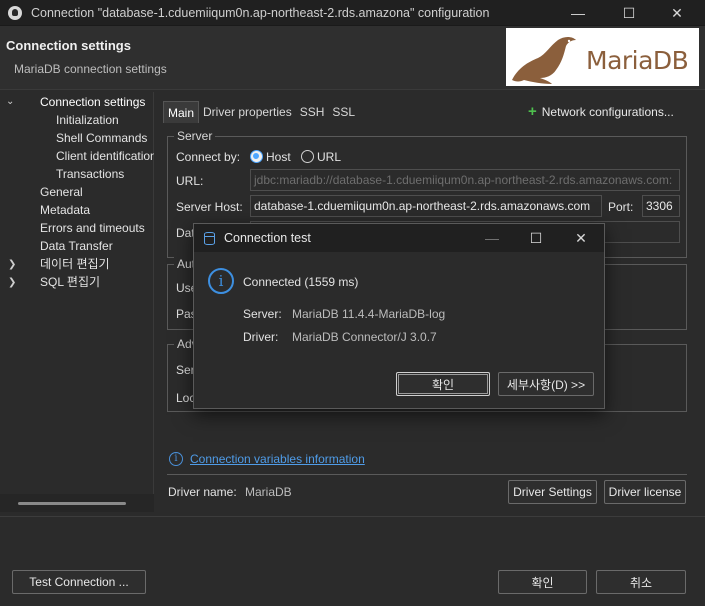  Describe the element at coordinates (399, 238) in the screenshot. I see `dialog-titlebar: Connection test — ☐ ✕` at that location.